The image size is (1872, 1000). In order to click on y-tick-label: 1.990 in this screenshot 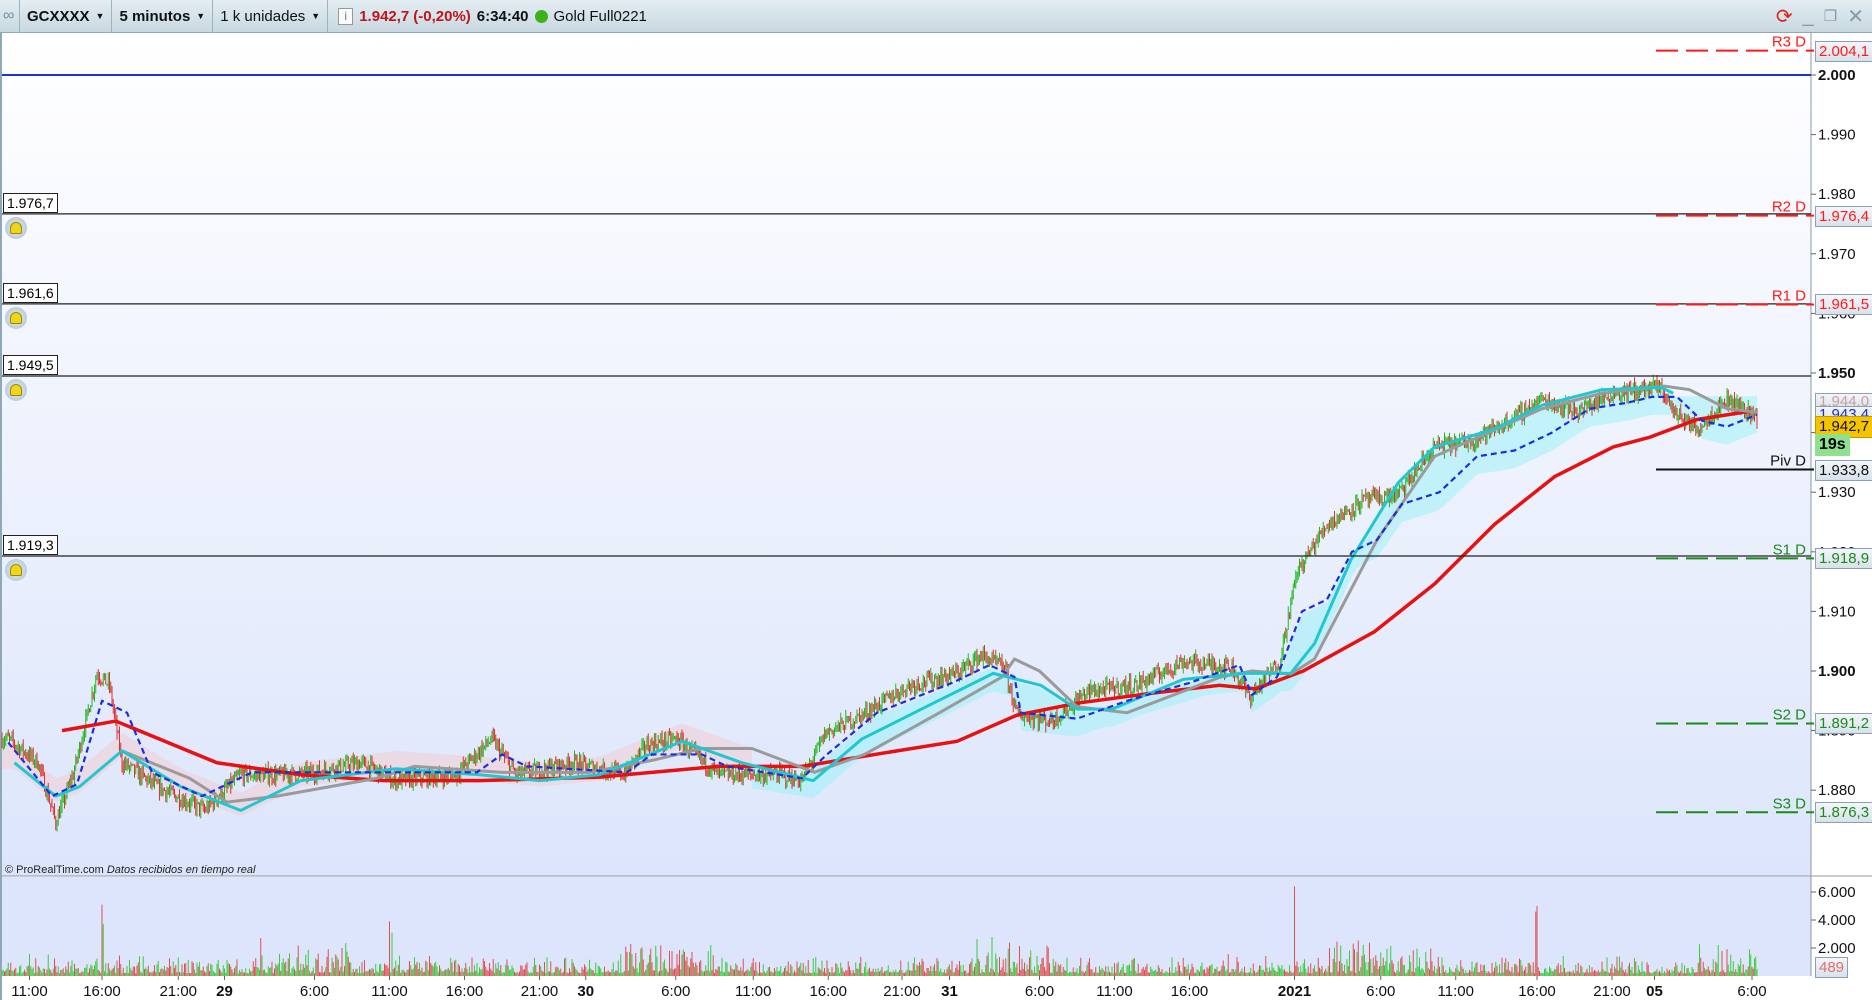, I will do `click(1837, 135)`.